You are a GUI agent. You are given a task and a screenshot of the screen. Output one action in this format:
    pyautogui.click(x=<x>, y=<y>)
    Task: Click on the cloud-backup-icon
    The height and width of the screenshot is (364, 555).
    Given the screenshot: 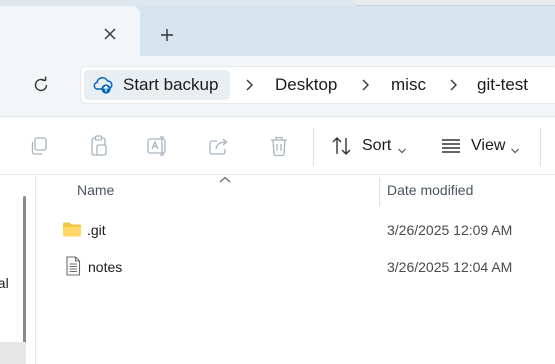 What is the action you would take?
    pyautogui.click(x=103, y=85)
    